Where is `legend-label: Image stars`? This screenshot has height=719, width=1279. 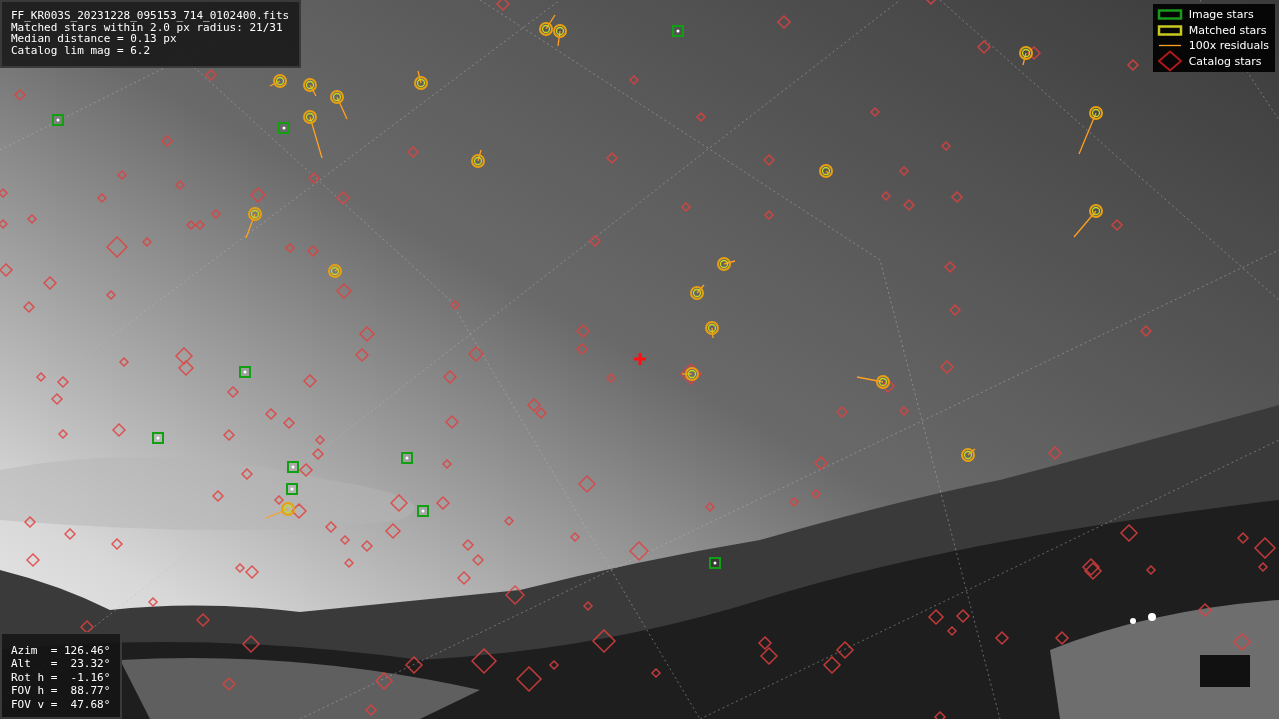 legend-label: Image stars is located at coordinates (1221, 15).